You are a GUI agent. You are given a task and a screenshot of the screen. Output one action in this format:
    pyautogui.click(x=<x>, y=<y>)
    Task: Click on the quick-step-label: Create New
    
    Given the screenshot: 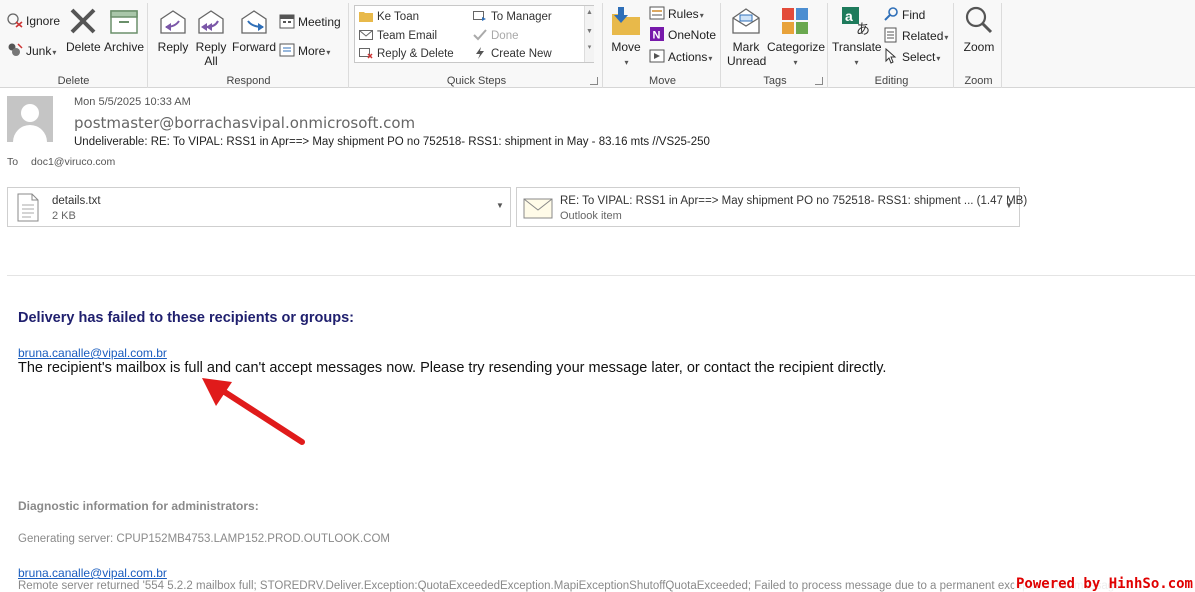 What is the action you would take?
    pyautogui.click(x=521, y=54)
    